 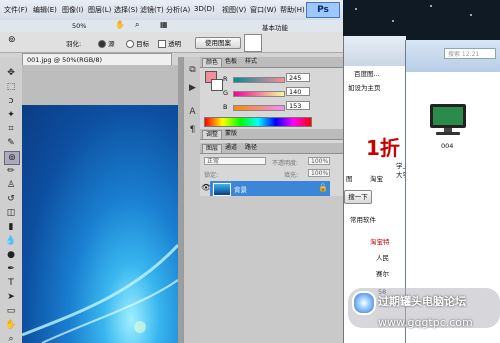 I want to click on forum-logo-icon, so click(x=364, y=303).